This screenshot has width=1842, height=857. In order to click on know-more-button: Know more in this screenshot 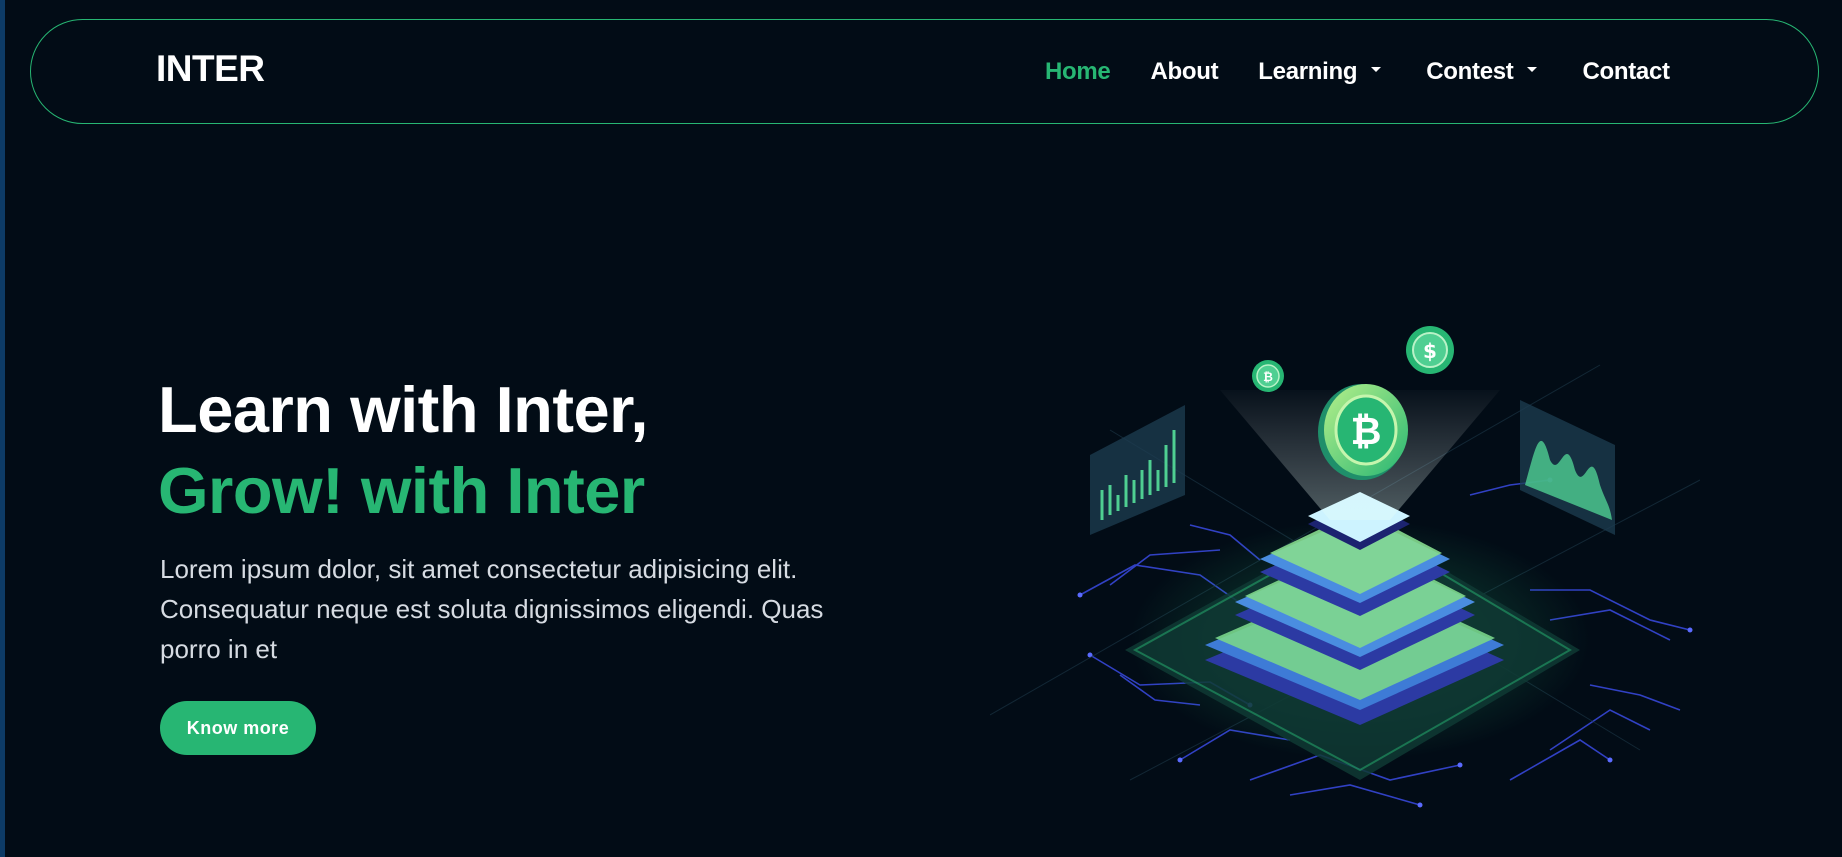, I will do `click(238, 728)`.